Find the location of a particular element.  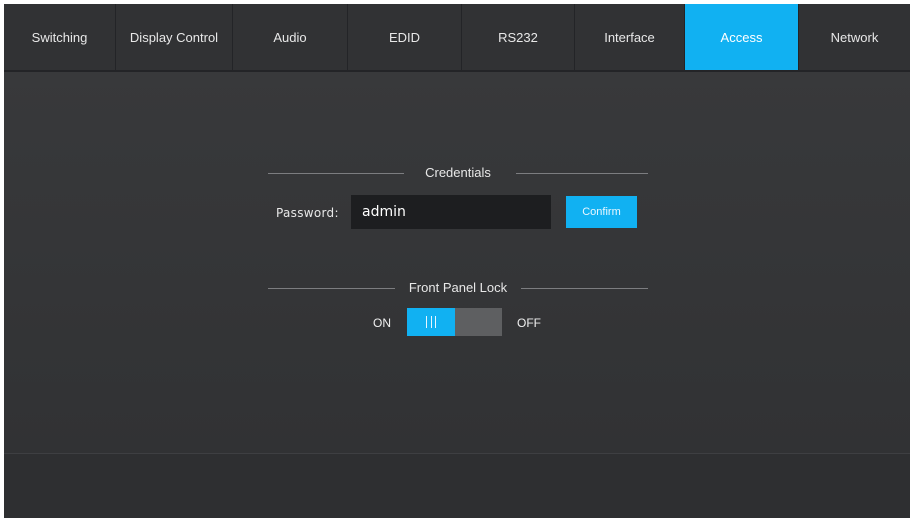

tab-switching: Switching is located at coordinates (60, 37).